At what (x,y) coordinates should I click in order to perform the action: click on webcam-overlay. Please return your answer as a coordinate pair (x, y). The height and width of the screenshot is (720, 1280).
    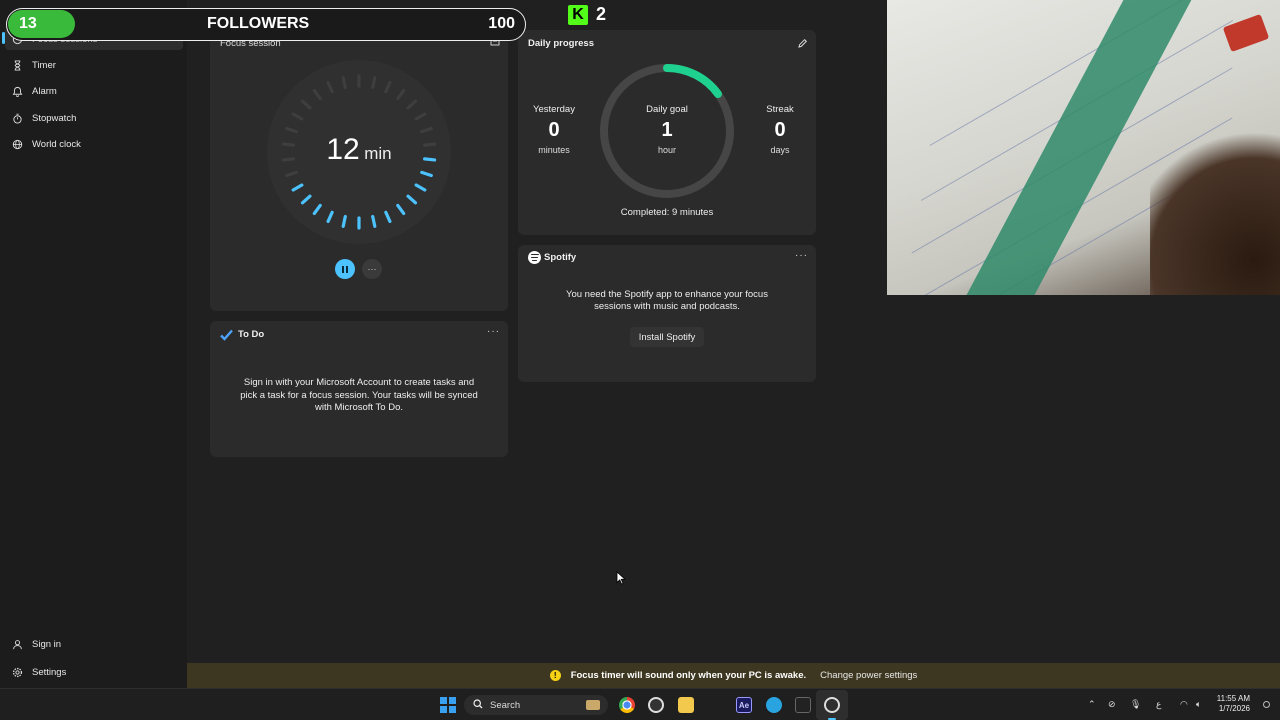
    Looking at the image, I should click on (1083, 147).